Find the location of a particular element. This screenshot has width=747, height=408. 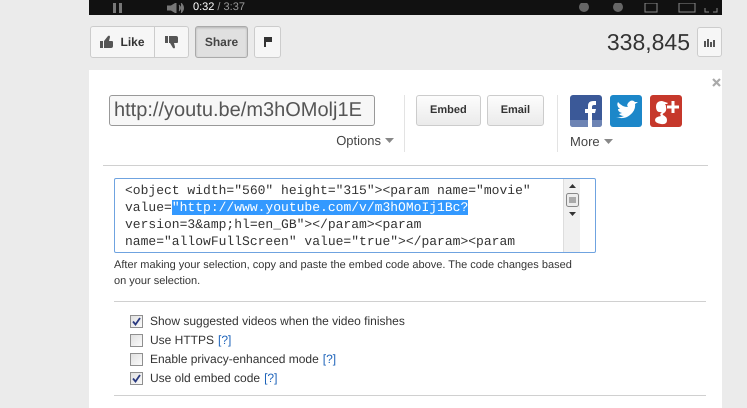

email-button: Email is located at coordinates (515, 110).